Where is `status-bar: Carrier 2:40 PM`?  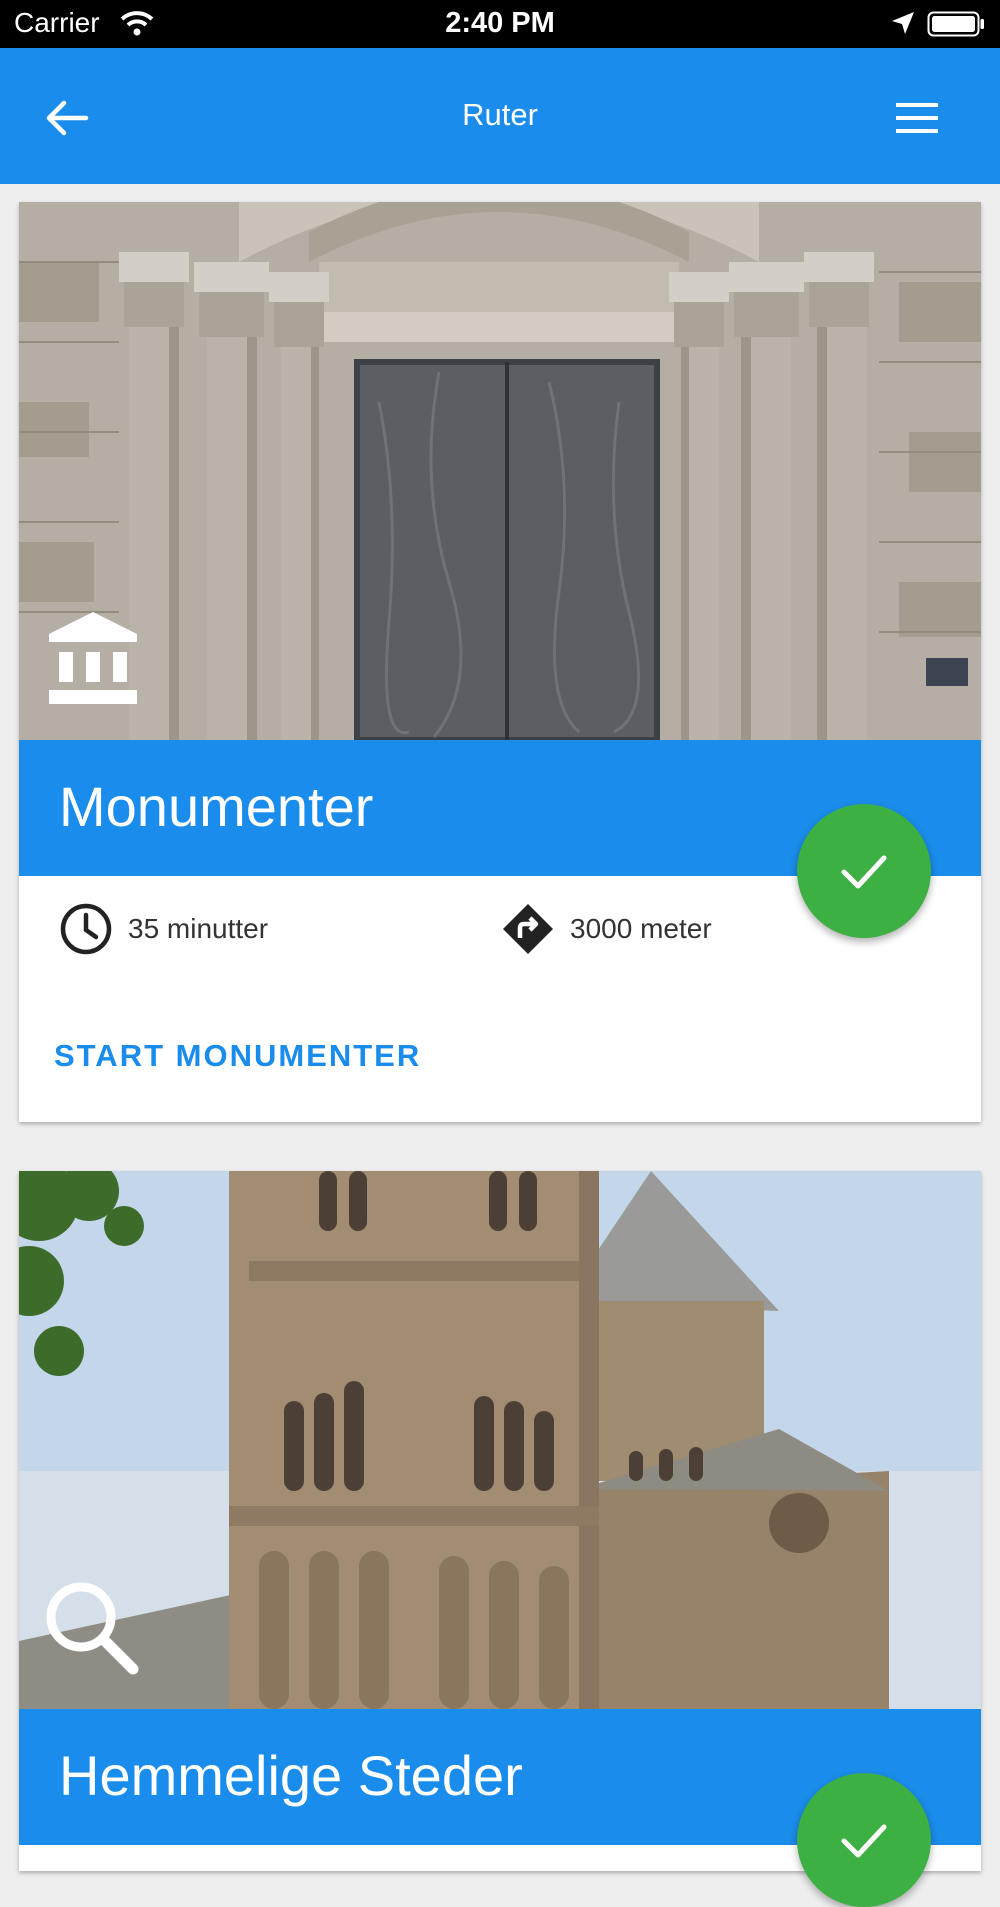
status-bar: Carrier 2:40 PM is located at coordinates (500, 24).